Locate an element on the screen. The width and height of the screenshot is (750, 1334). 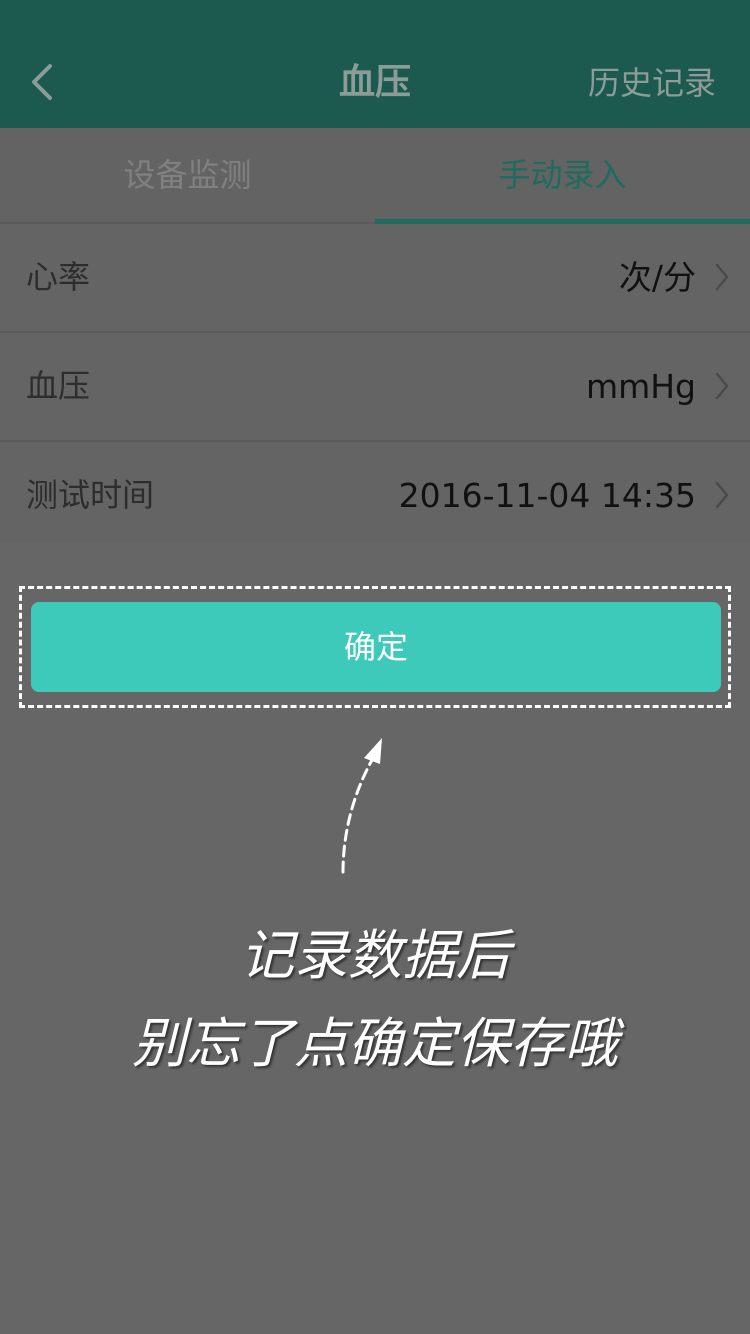
form-row-blood-pressure: 血压 mmHg is located at coordinates (375, 387).